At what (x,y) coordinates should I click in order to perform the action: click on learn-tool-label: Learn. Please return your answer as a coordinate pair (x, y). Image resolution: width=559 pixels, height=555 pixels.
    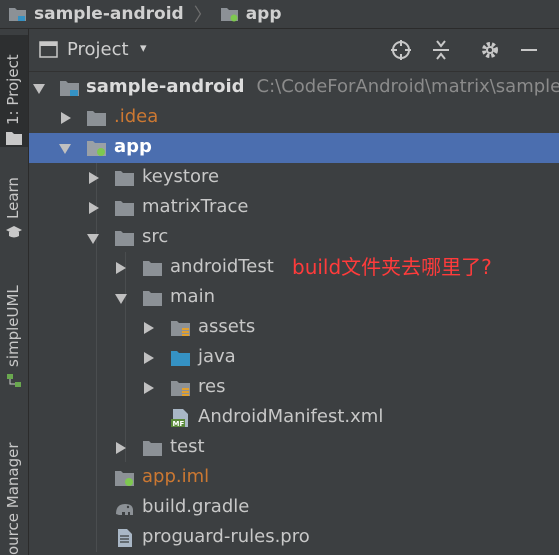
    Looking at the image, I should click on (13, 198).